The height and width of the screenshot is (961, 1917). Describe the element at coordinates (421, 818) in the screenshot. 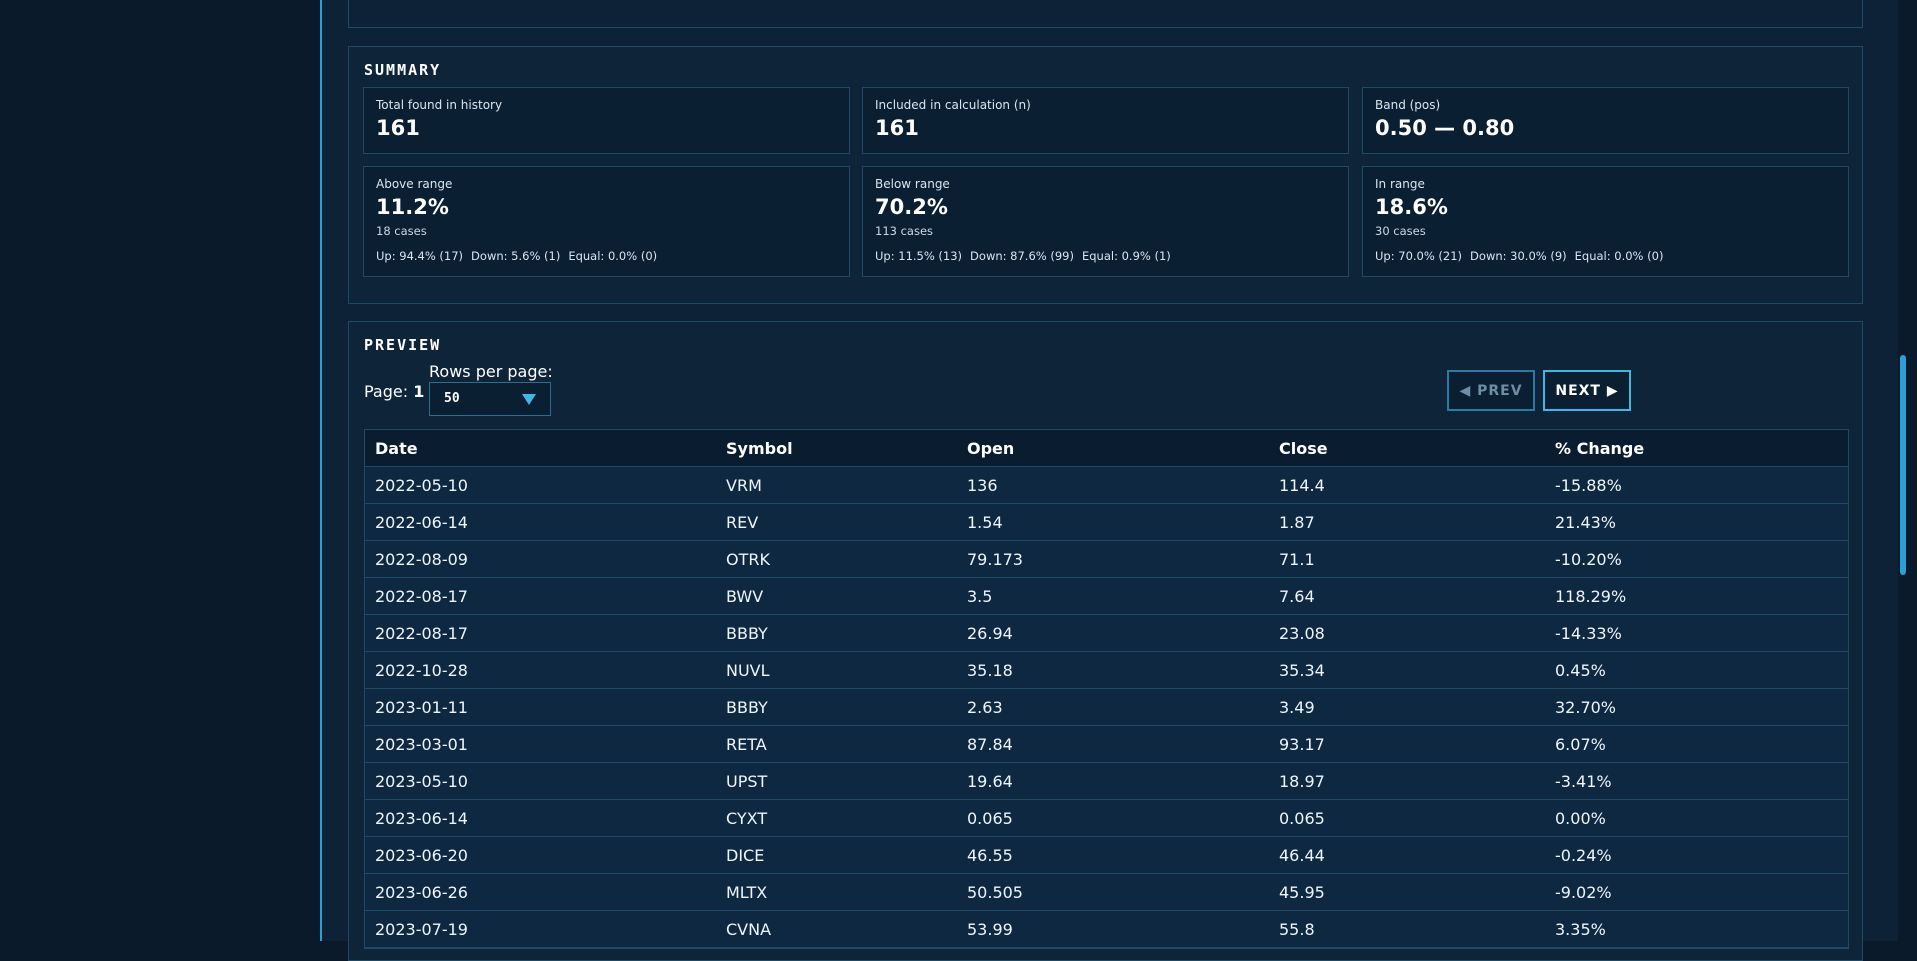

I see `cell-date: 2023-06-14` at that location.